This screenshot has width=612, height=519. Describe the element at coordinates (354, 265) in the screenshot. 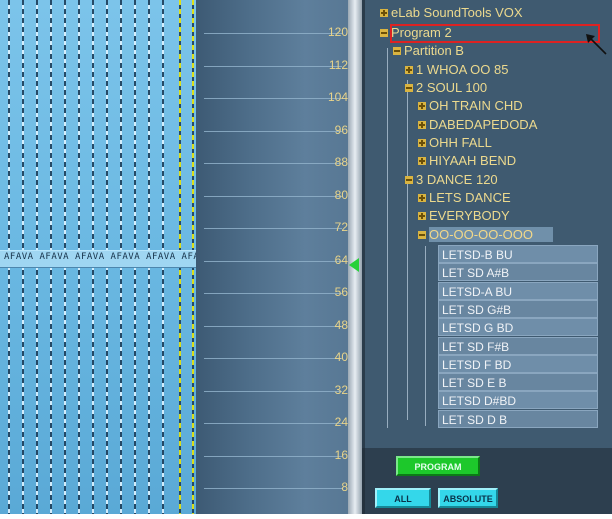

I see `pitch-pointer-icon` at that location.